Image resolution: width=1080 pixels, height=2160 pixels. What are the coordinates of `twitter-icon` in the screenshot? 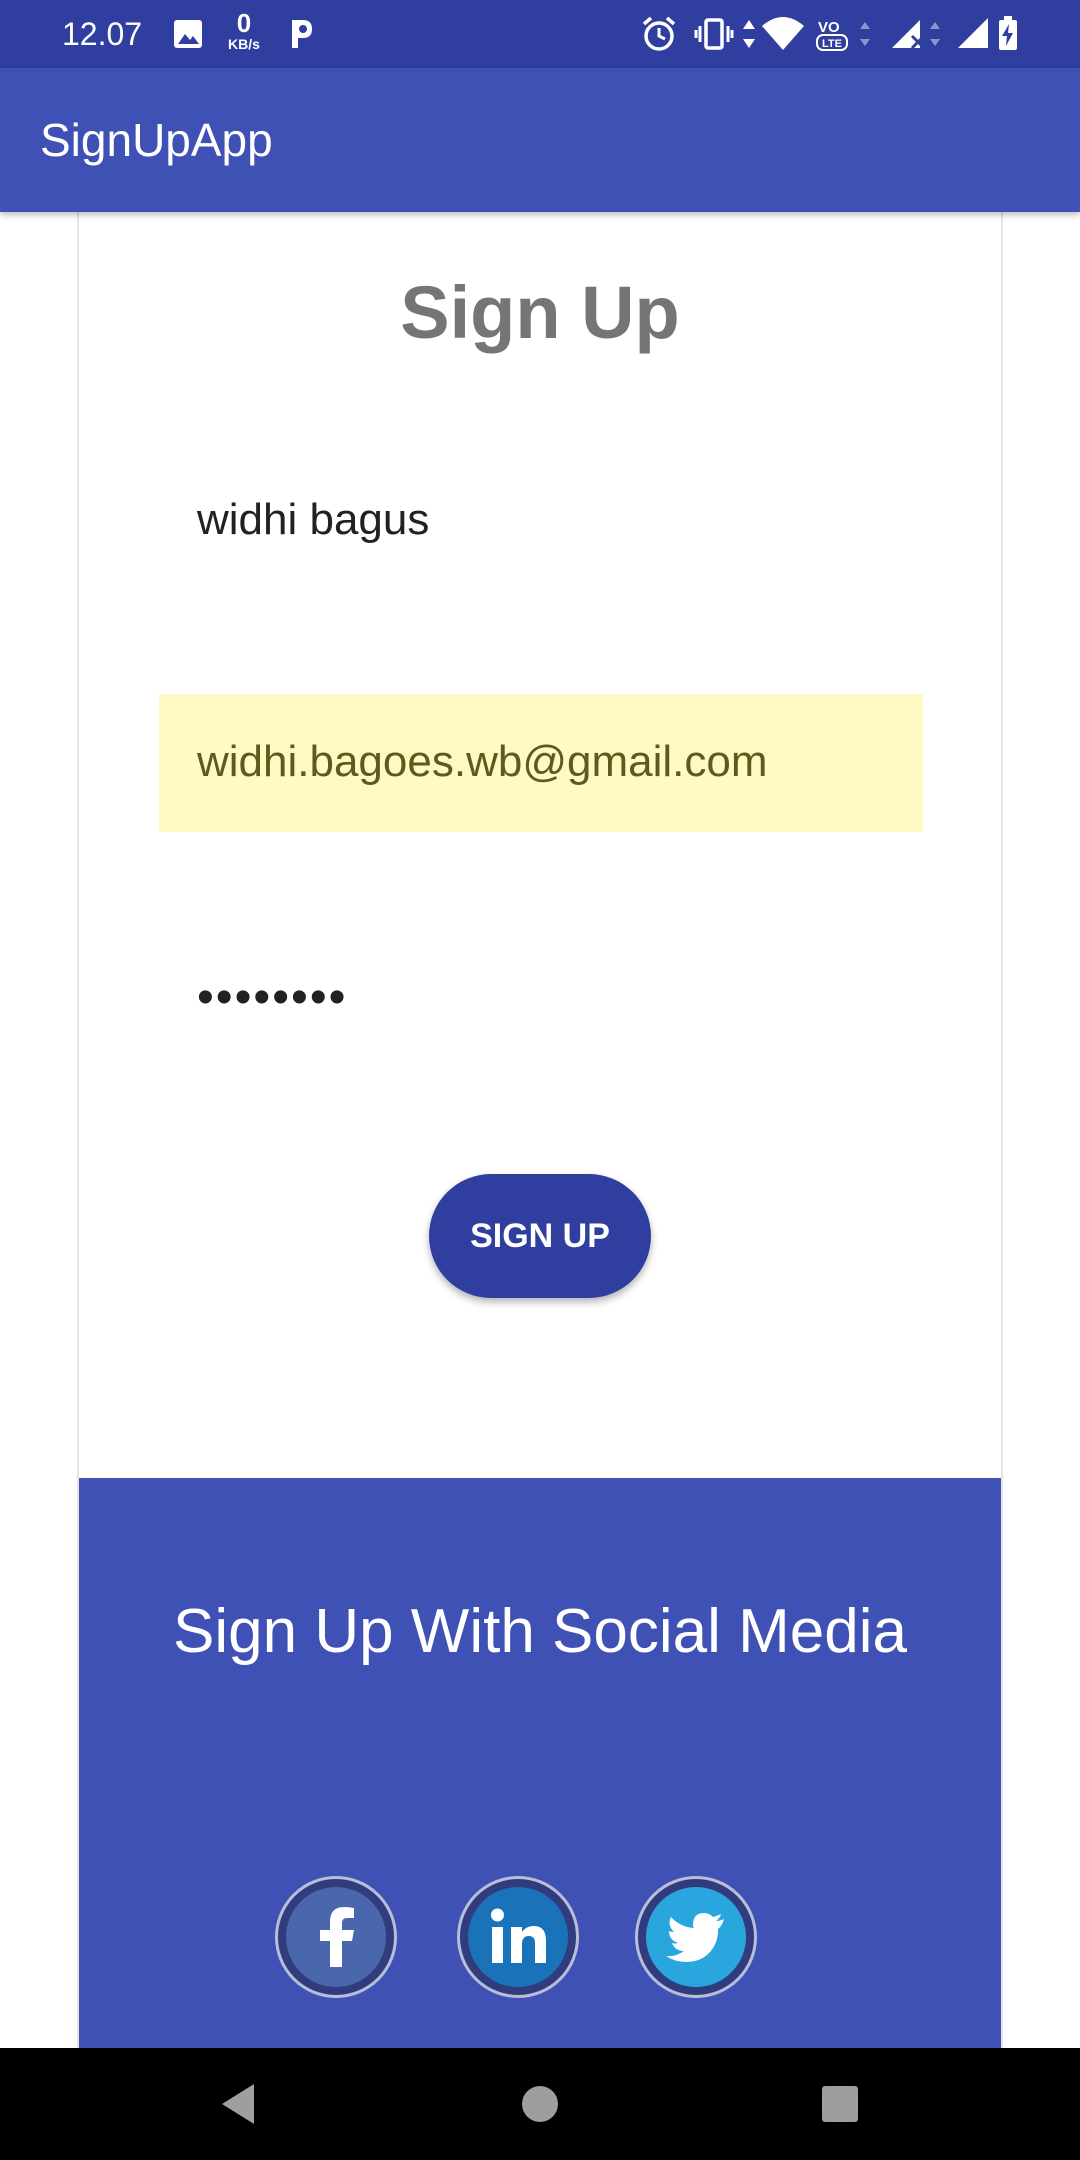 It's located at (695, 1937).